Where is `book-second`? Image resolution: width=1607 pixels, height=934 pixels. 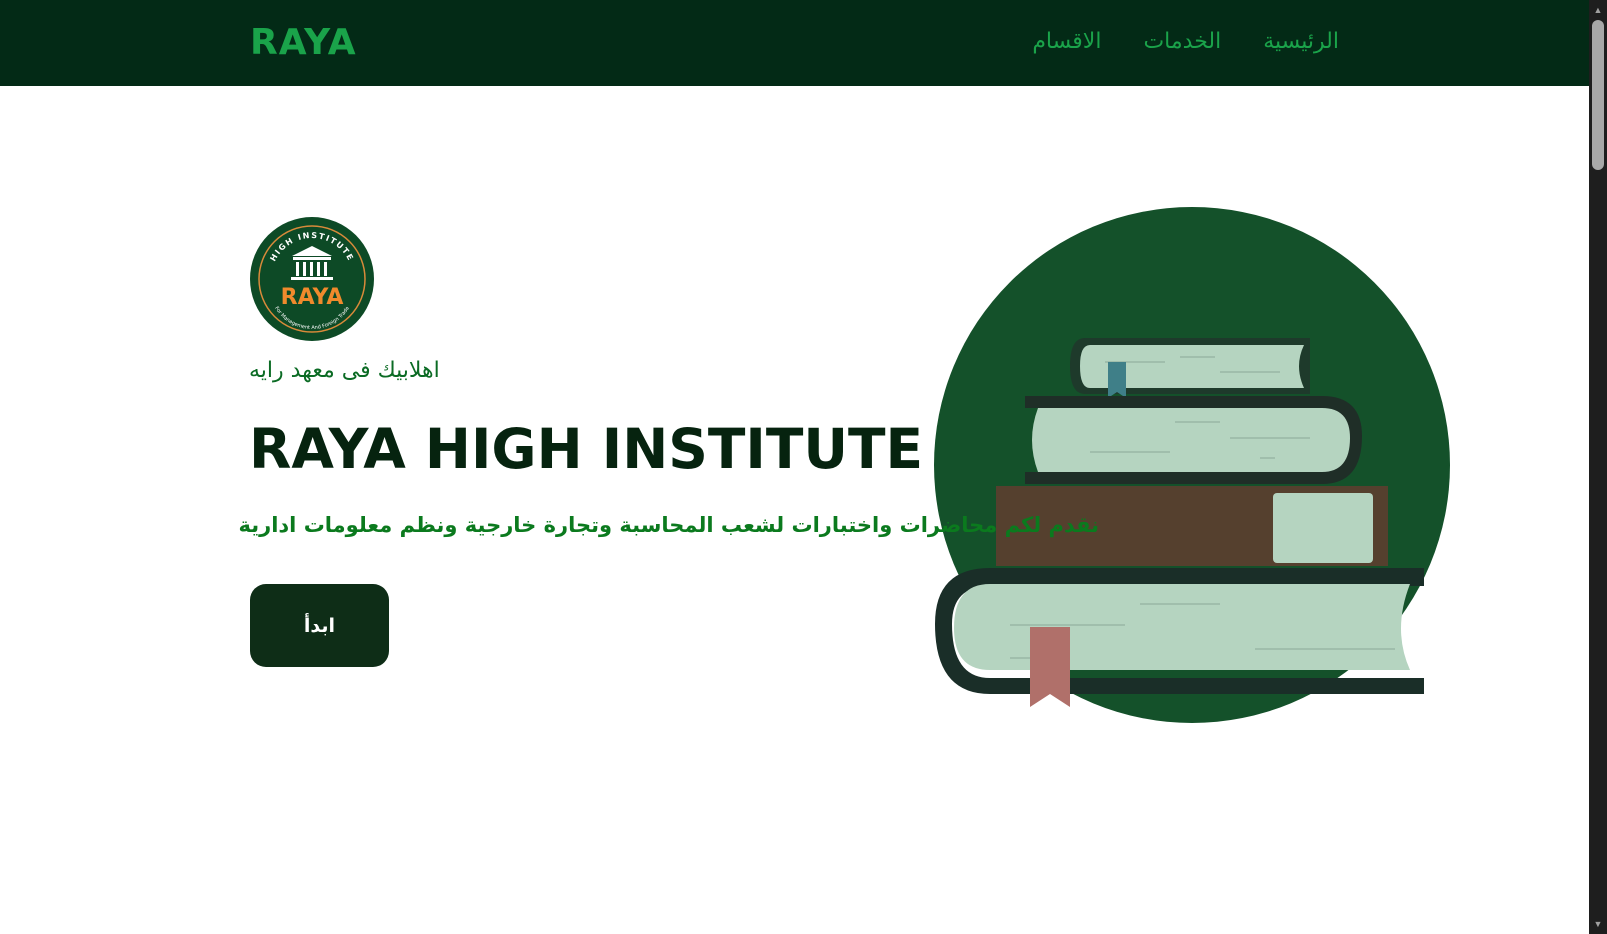 book-second is located at coordinates (1193, 440).